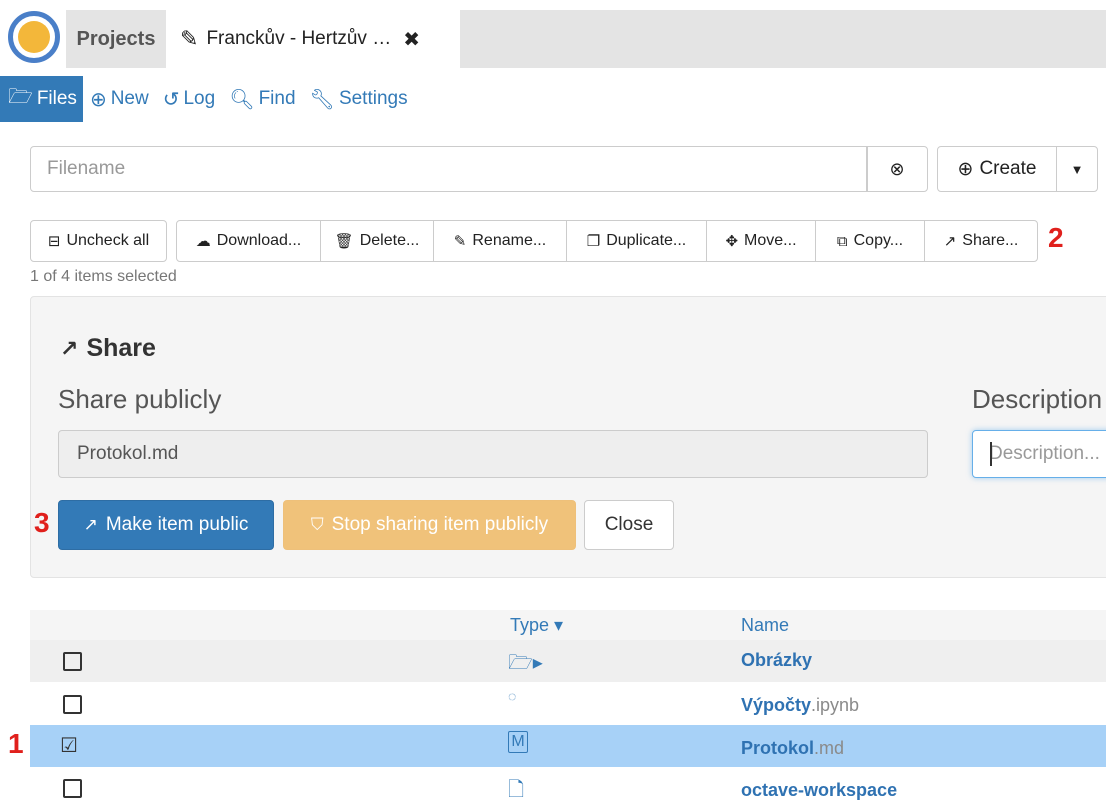 This screenshot has height=809, width=1106. Describe the element at coordinates (373, 98) in the screenshot. I see `nav-settings-label: Settings` at that location.